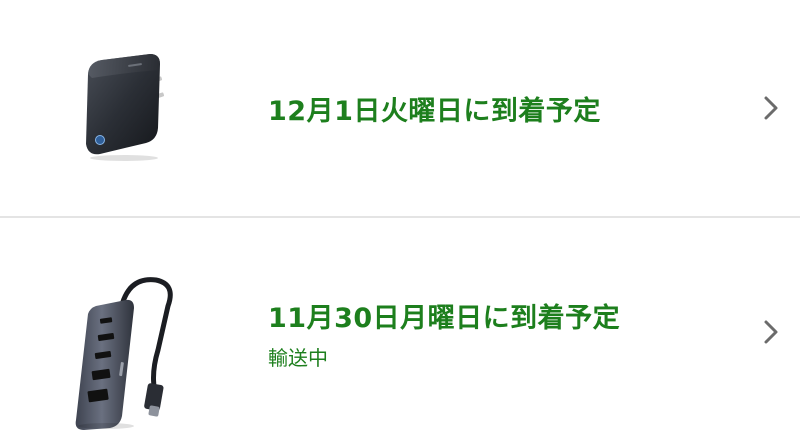  Describe the element at coordinates (125, 107) in the screenshot. I see `power-bank-charger-image` at that location.